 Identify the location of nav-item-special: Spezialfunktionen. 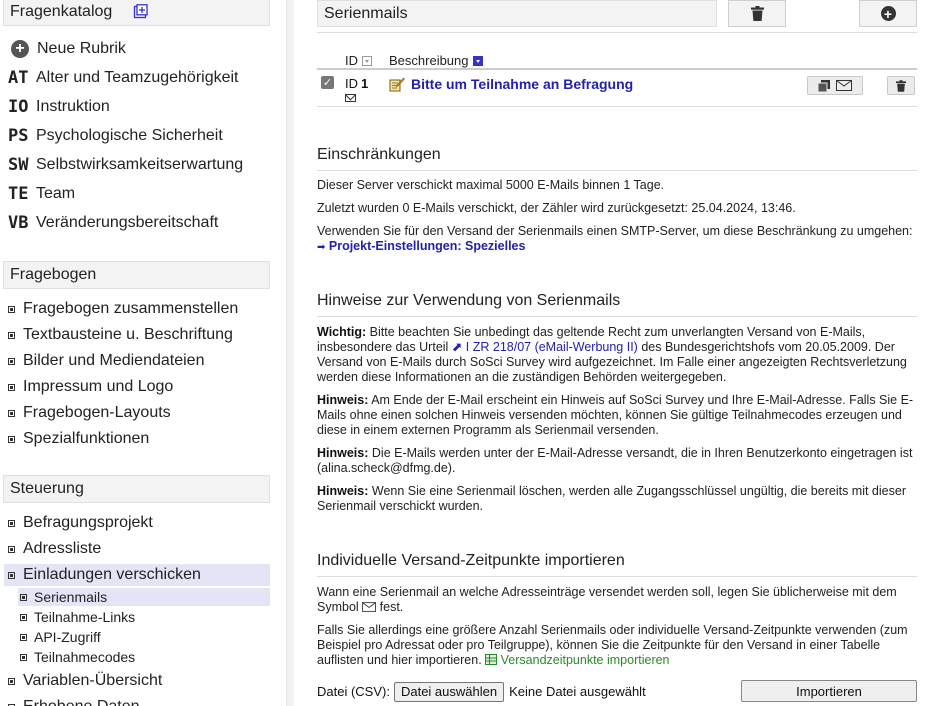
(77, 439).